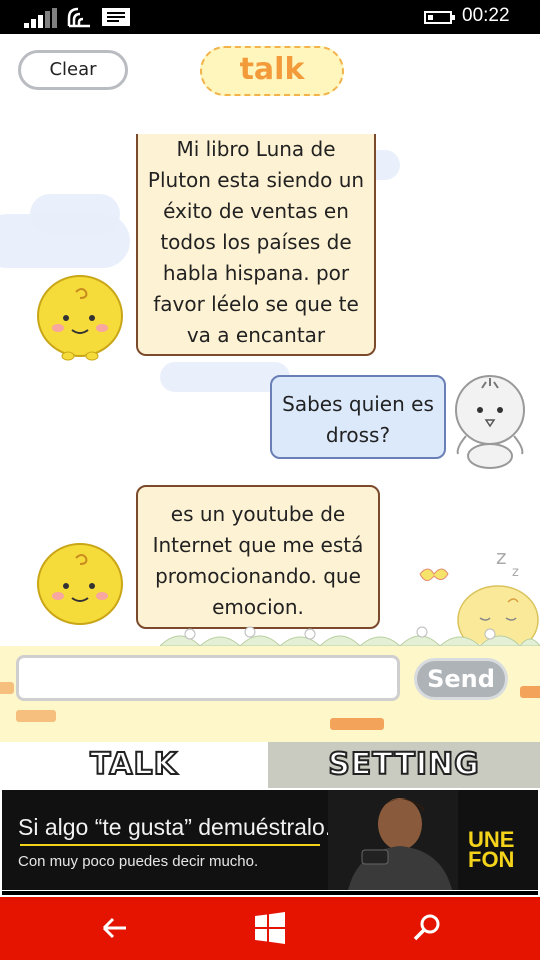  Describe the element at coordinates (439, 17) in the screenshot. I see `battery-icon` at that location.